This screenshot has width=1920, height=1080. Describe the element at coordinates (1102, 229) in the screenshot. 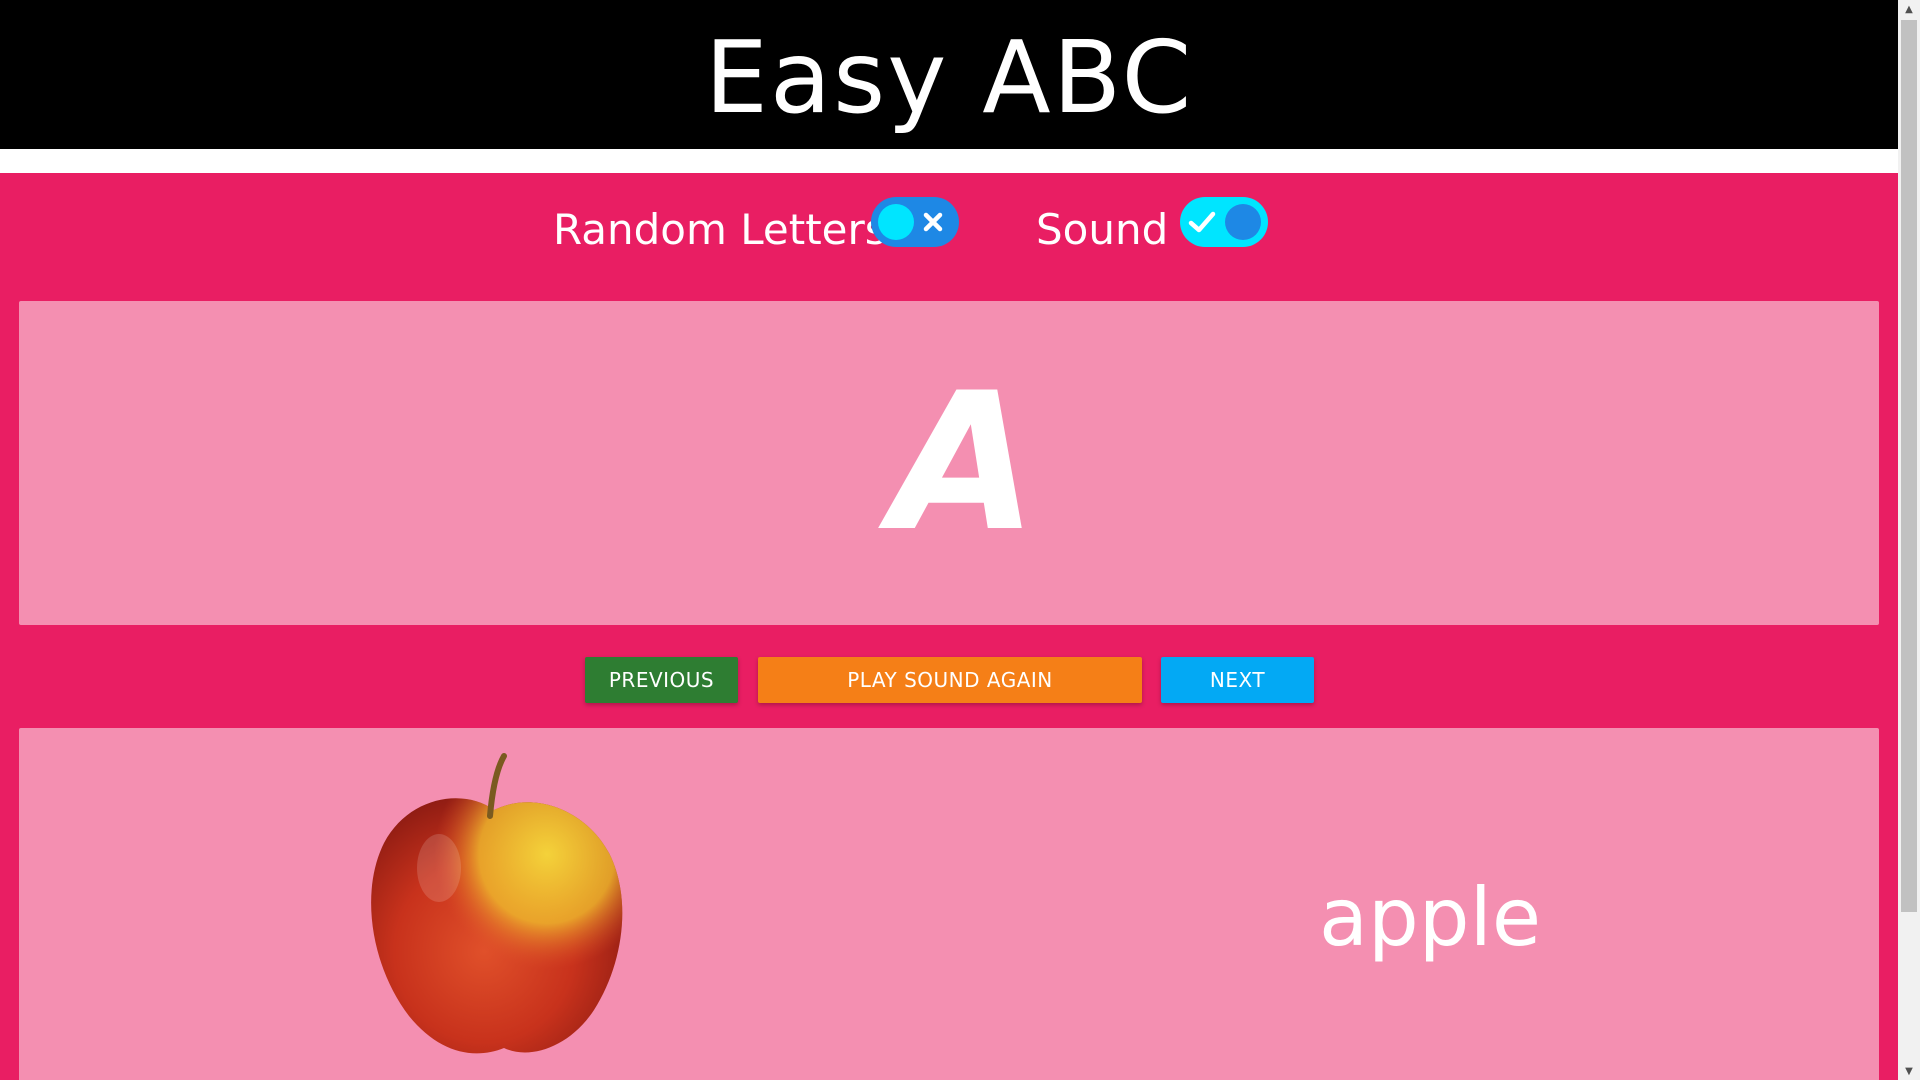

I see `sound-label: Sound` at that location.